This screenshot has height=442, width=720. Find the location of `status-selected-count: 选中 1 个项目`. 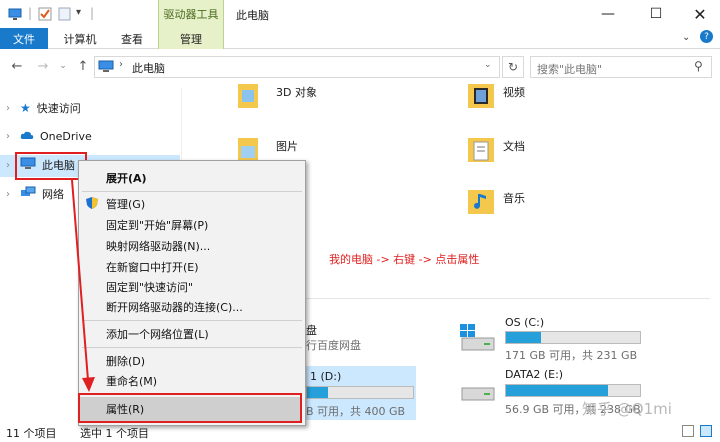

status-selected-count: 选中 1 个项目 is located at coordinates (114, 433).